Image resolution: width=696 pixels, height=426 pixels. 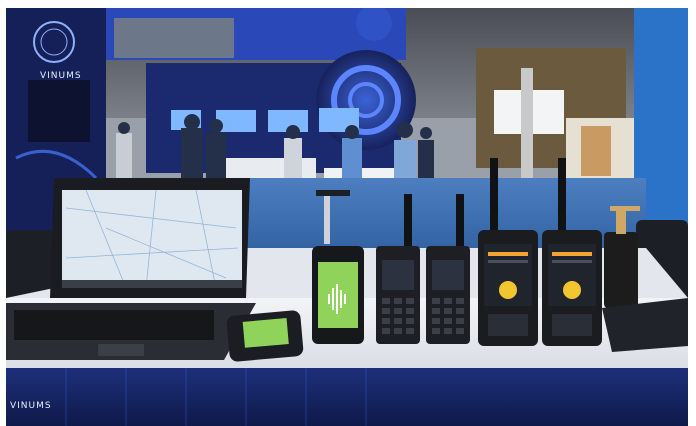 What do you see at coordinates (31, 406) in the screenshot?
I see `banner-logo: VINUMS` at bounding box center [31, 406].